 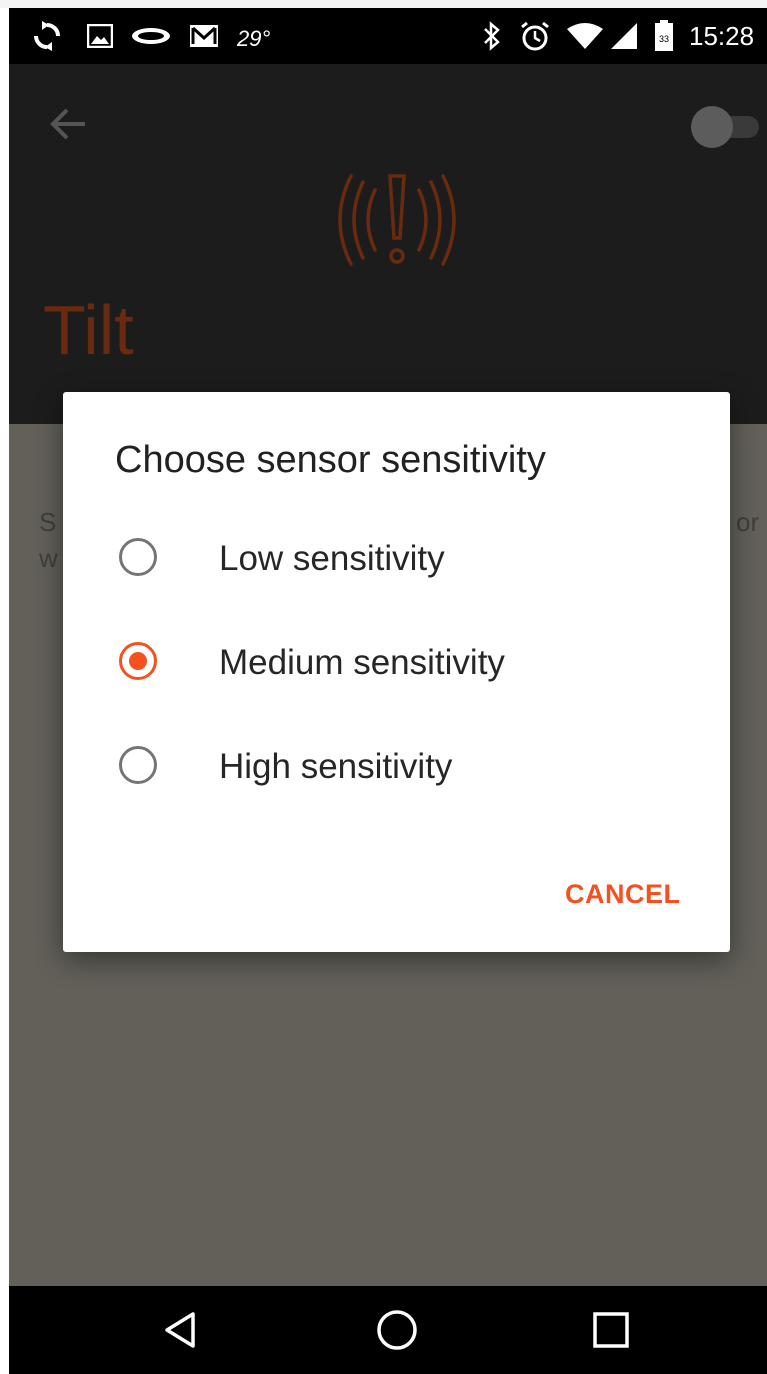 I want to click on navigation-bar, so click(x=388, y=1330).